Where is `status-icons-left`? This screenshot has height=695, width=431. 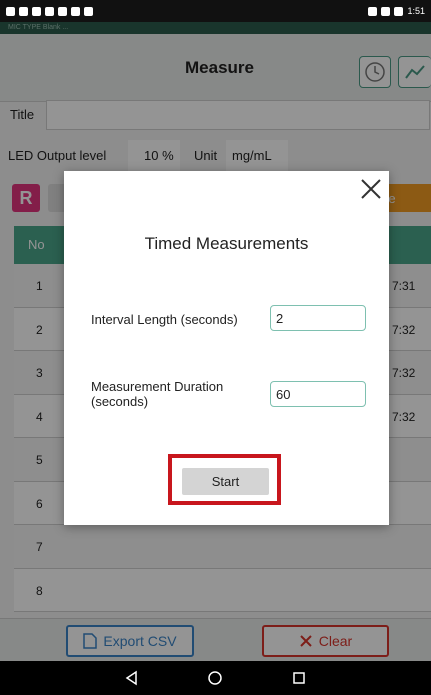 status-icons-left is located at coordinates (49, 11).